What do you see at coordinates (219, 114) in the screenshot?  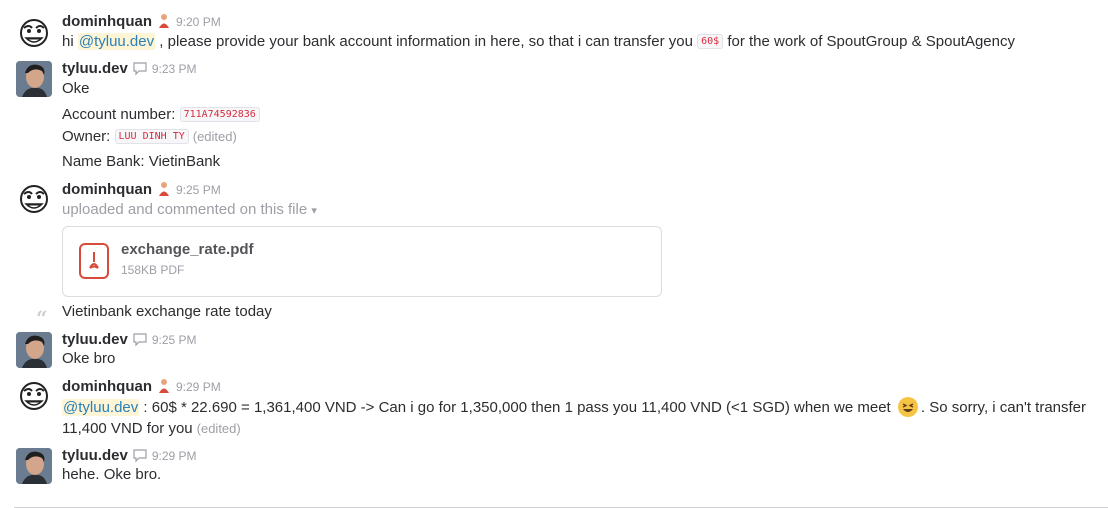 I see `inline-code: 711A74592836` at bounding box center [219, 114].